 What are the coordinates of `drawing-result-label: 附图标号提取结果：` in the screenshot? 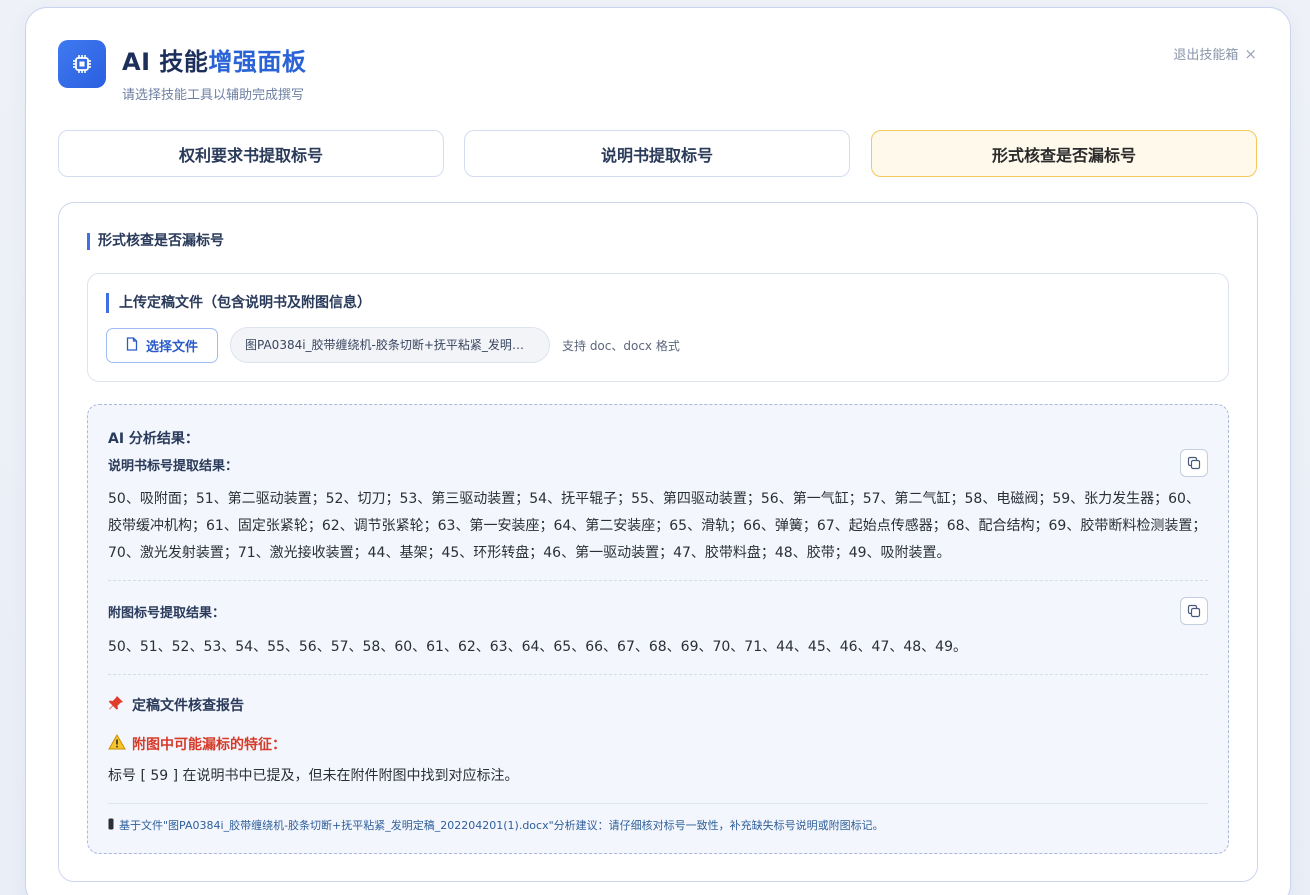 It's located at (167, 613).